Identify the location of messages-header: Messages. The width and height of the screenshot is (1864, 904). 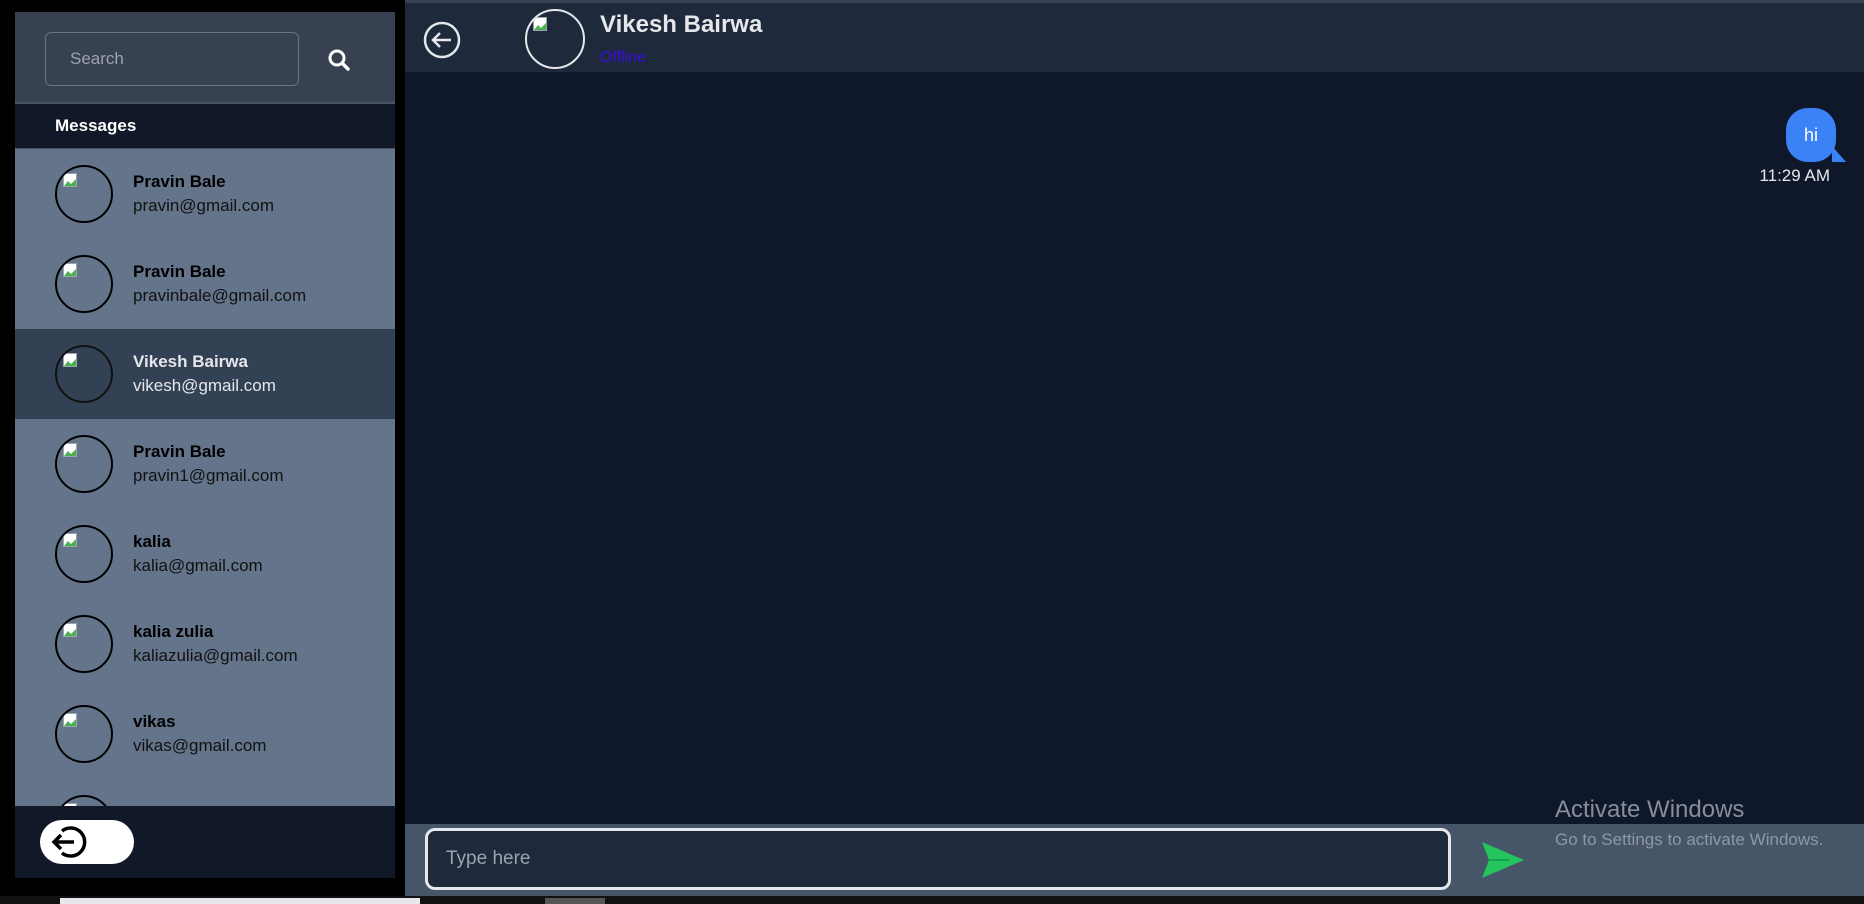
(205, 126).